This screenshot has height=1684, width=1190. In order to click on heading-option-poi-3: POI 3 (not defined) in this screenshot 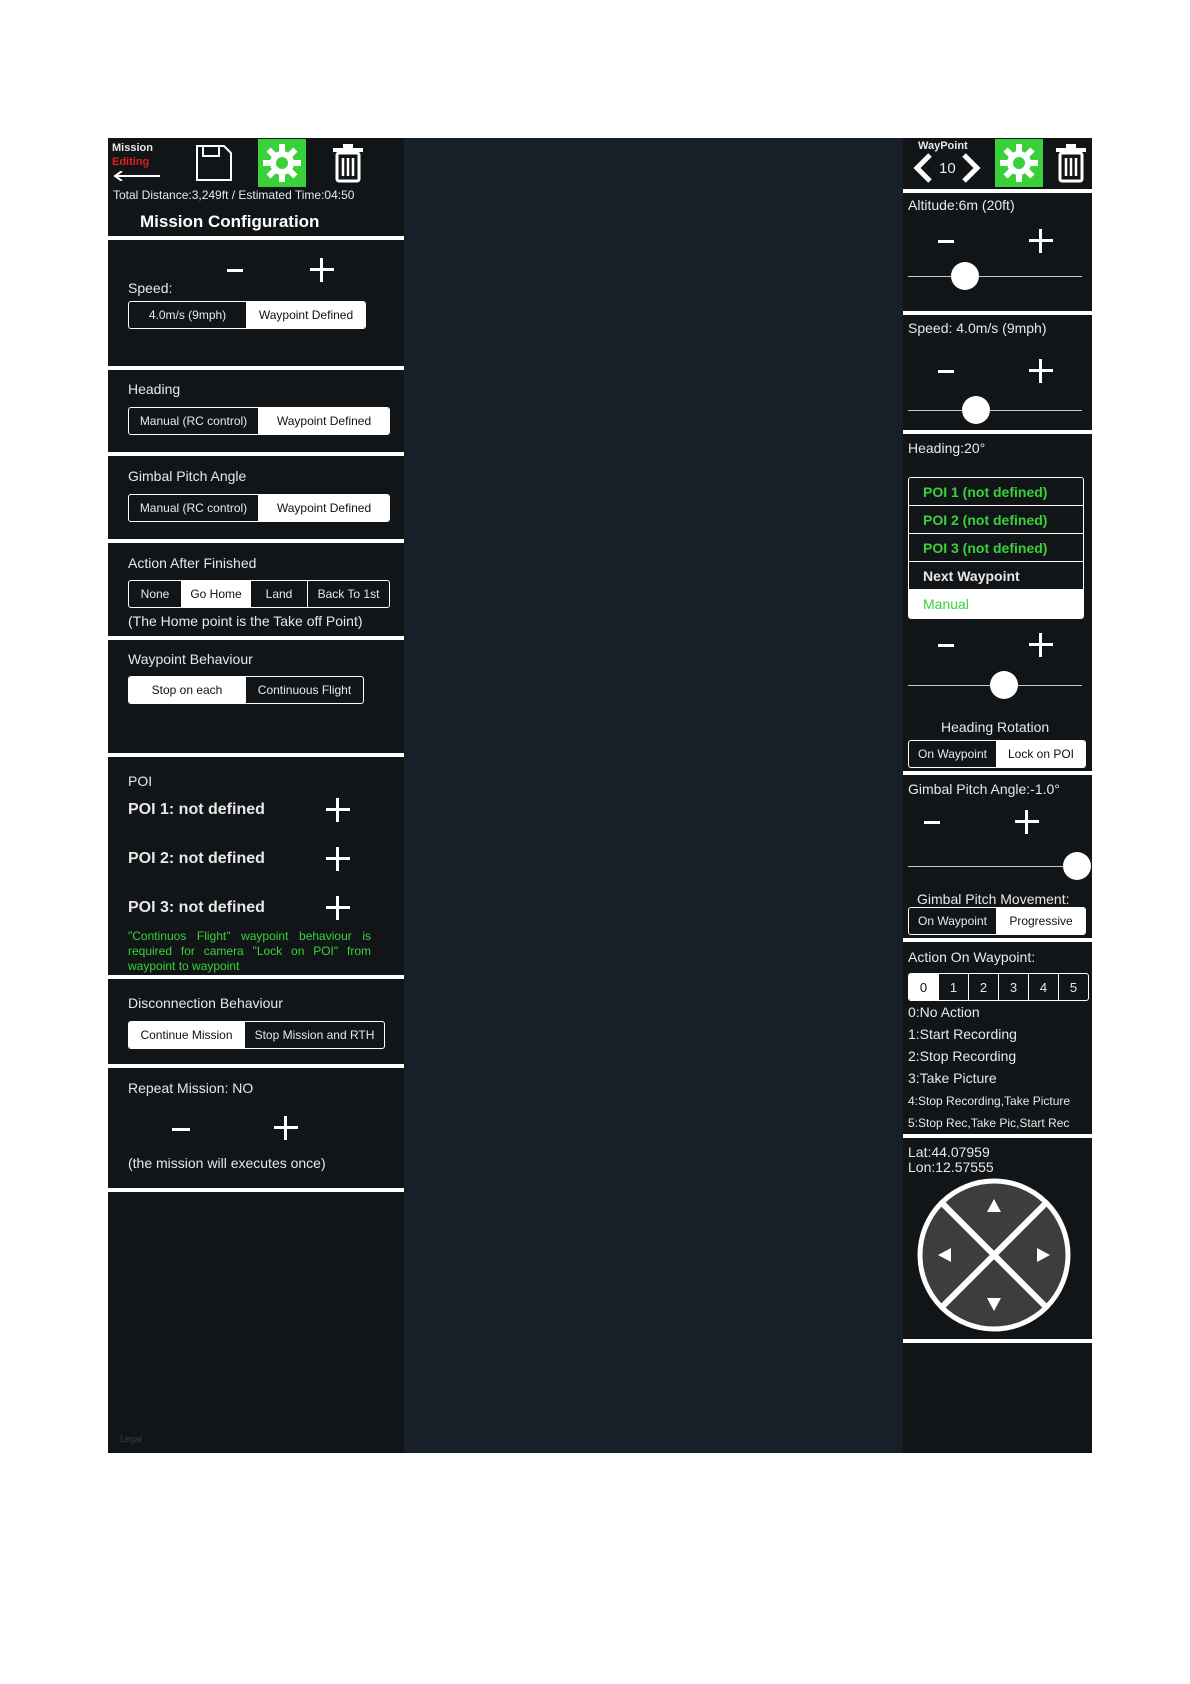, I will do `click(996, 548)`.